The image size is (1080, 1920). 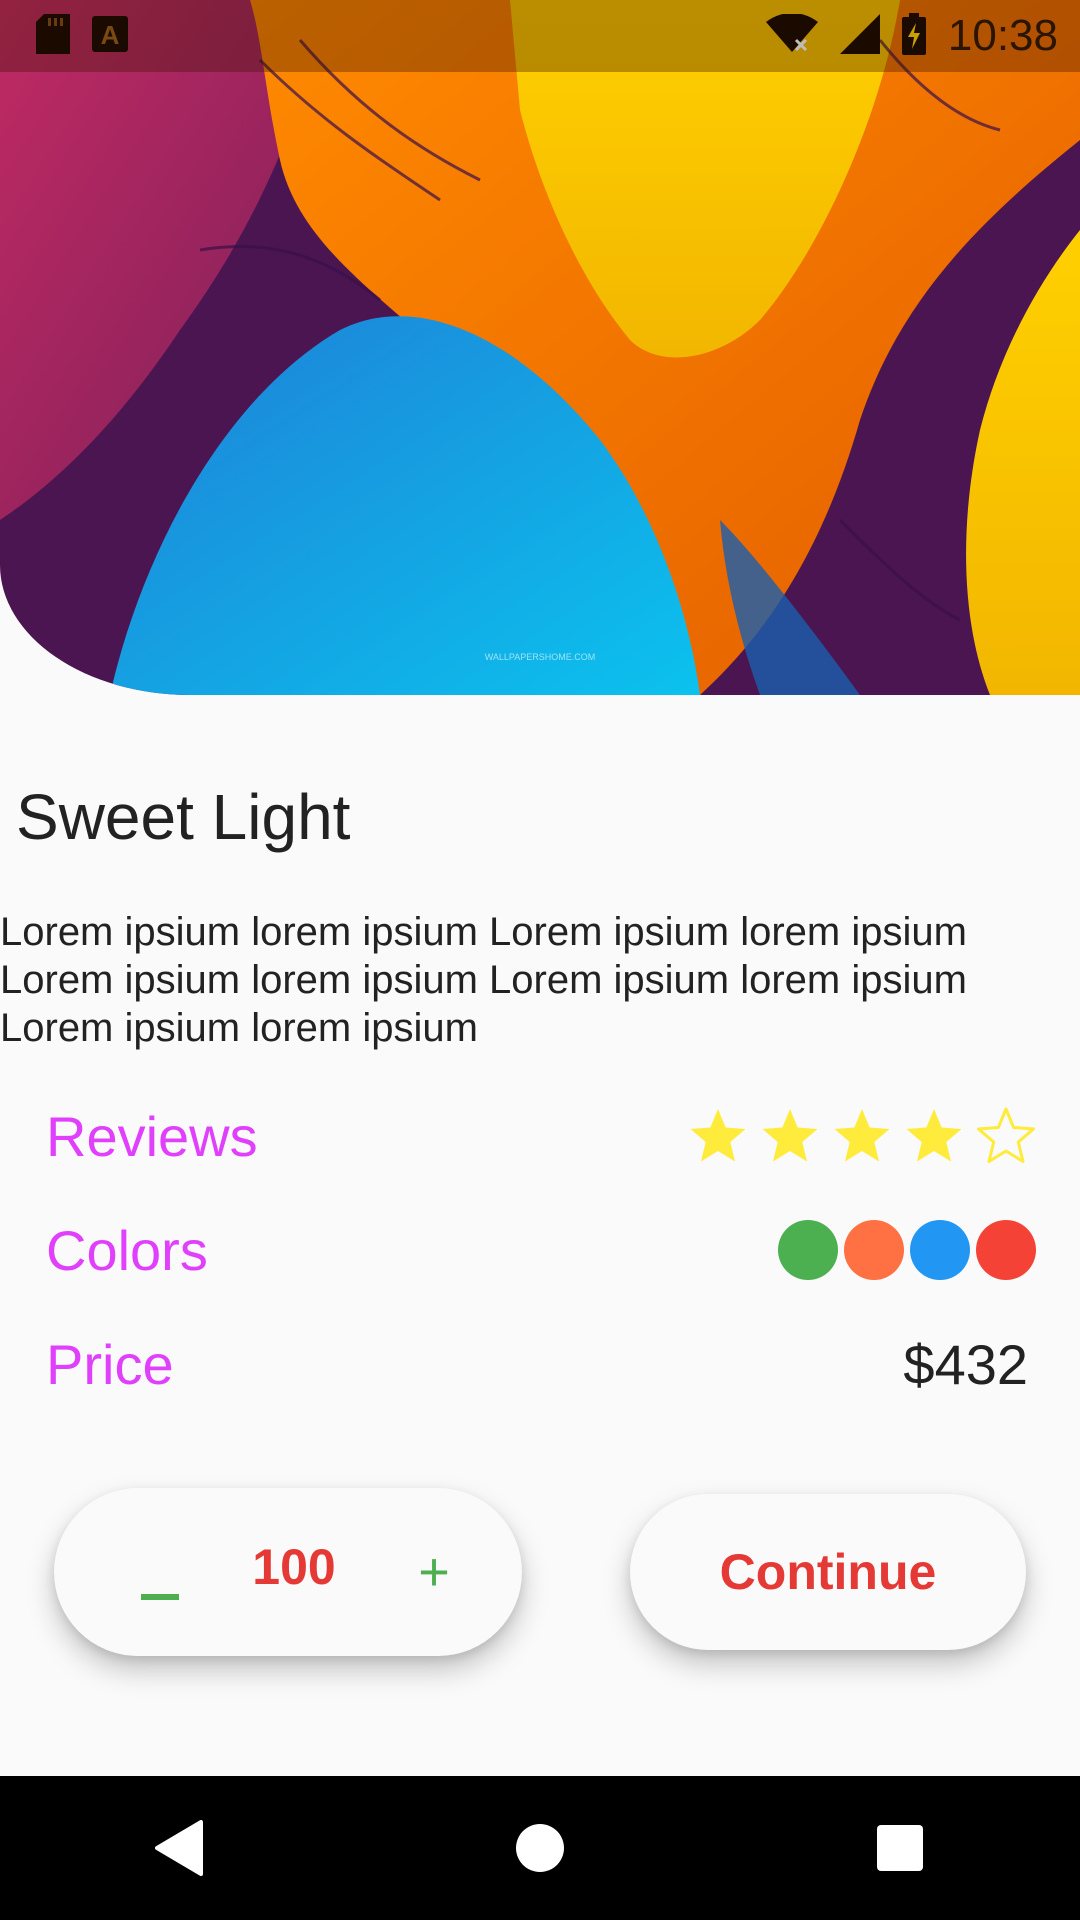 I want to click on quantity-value: 100, so click(x=294, y=1567).